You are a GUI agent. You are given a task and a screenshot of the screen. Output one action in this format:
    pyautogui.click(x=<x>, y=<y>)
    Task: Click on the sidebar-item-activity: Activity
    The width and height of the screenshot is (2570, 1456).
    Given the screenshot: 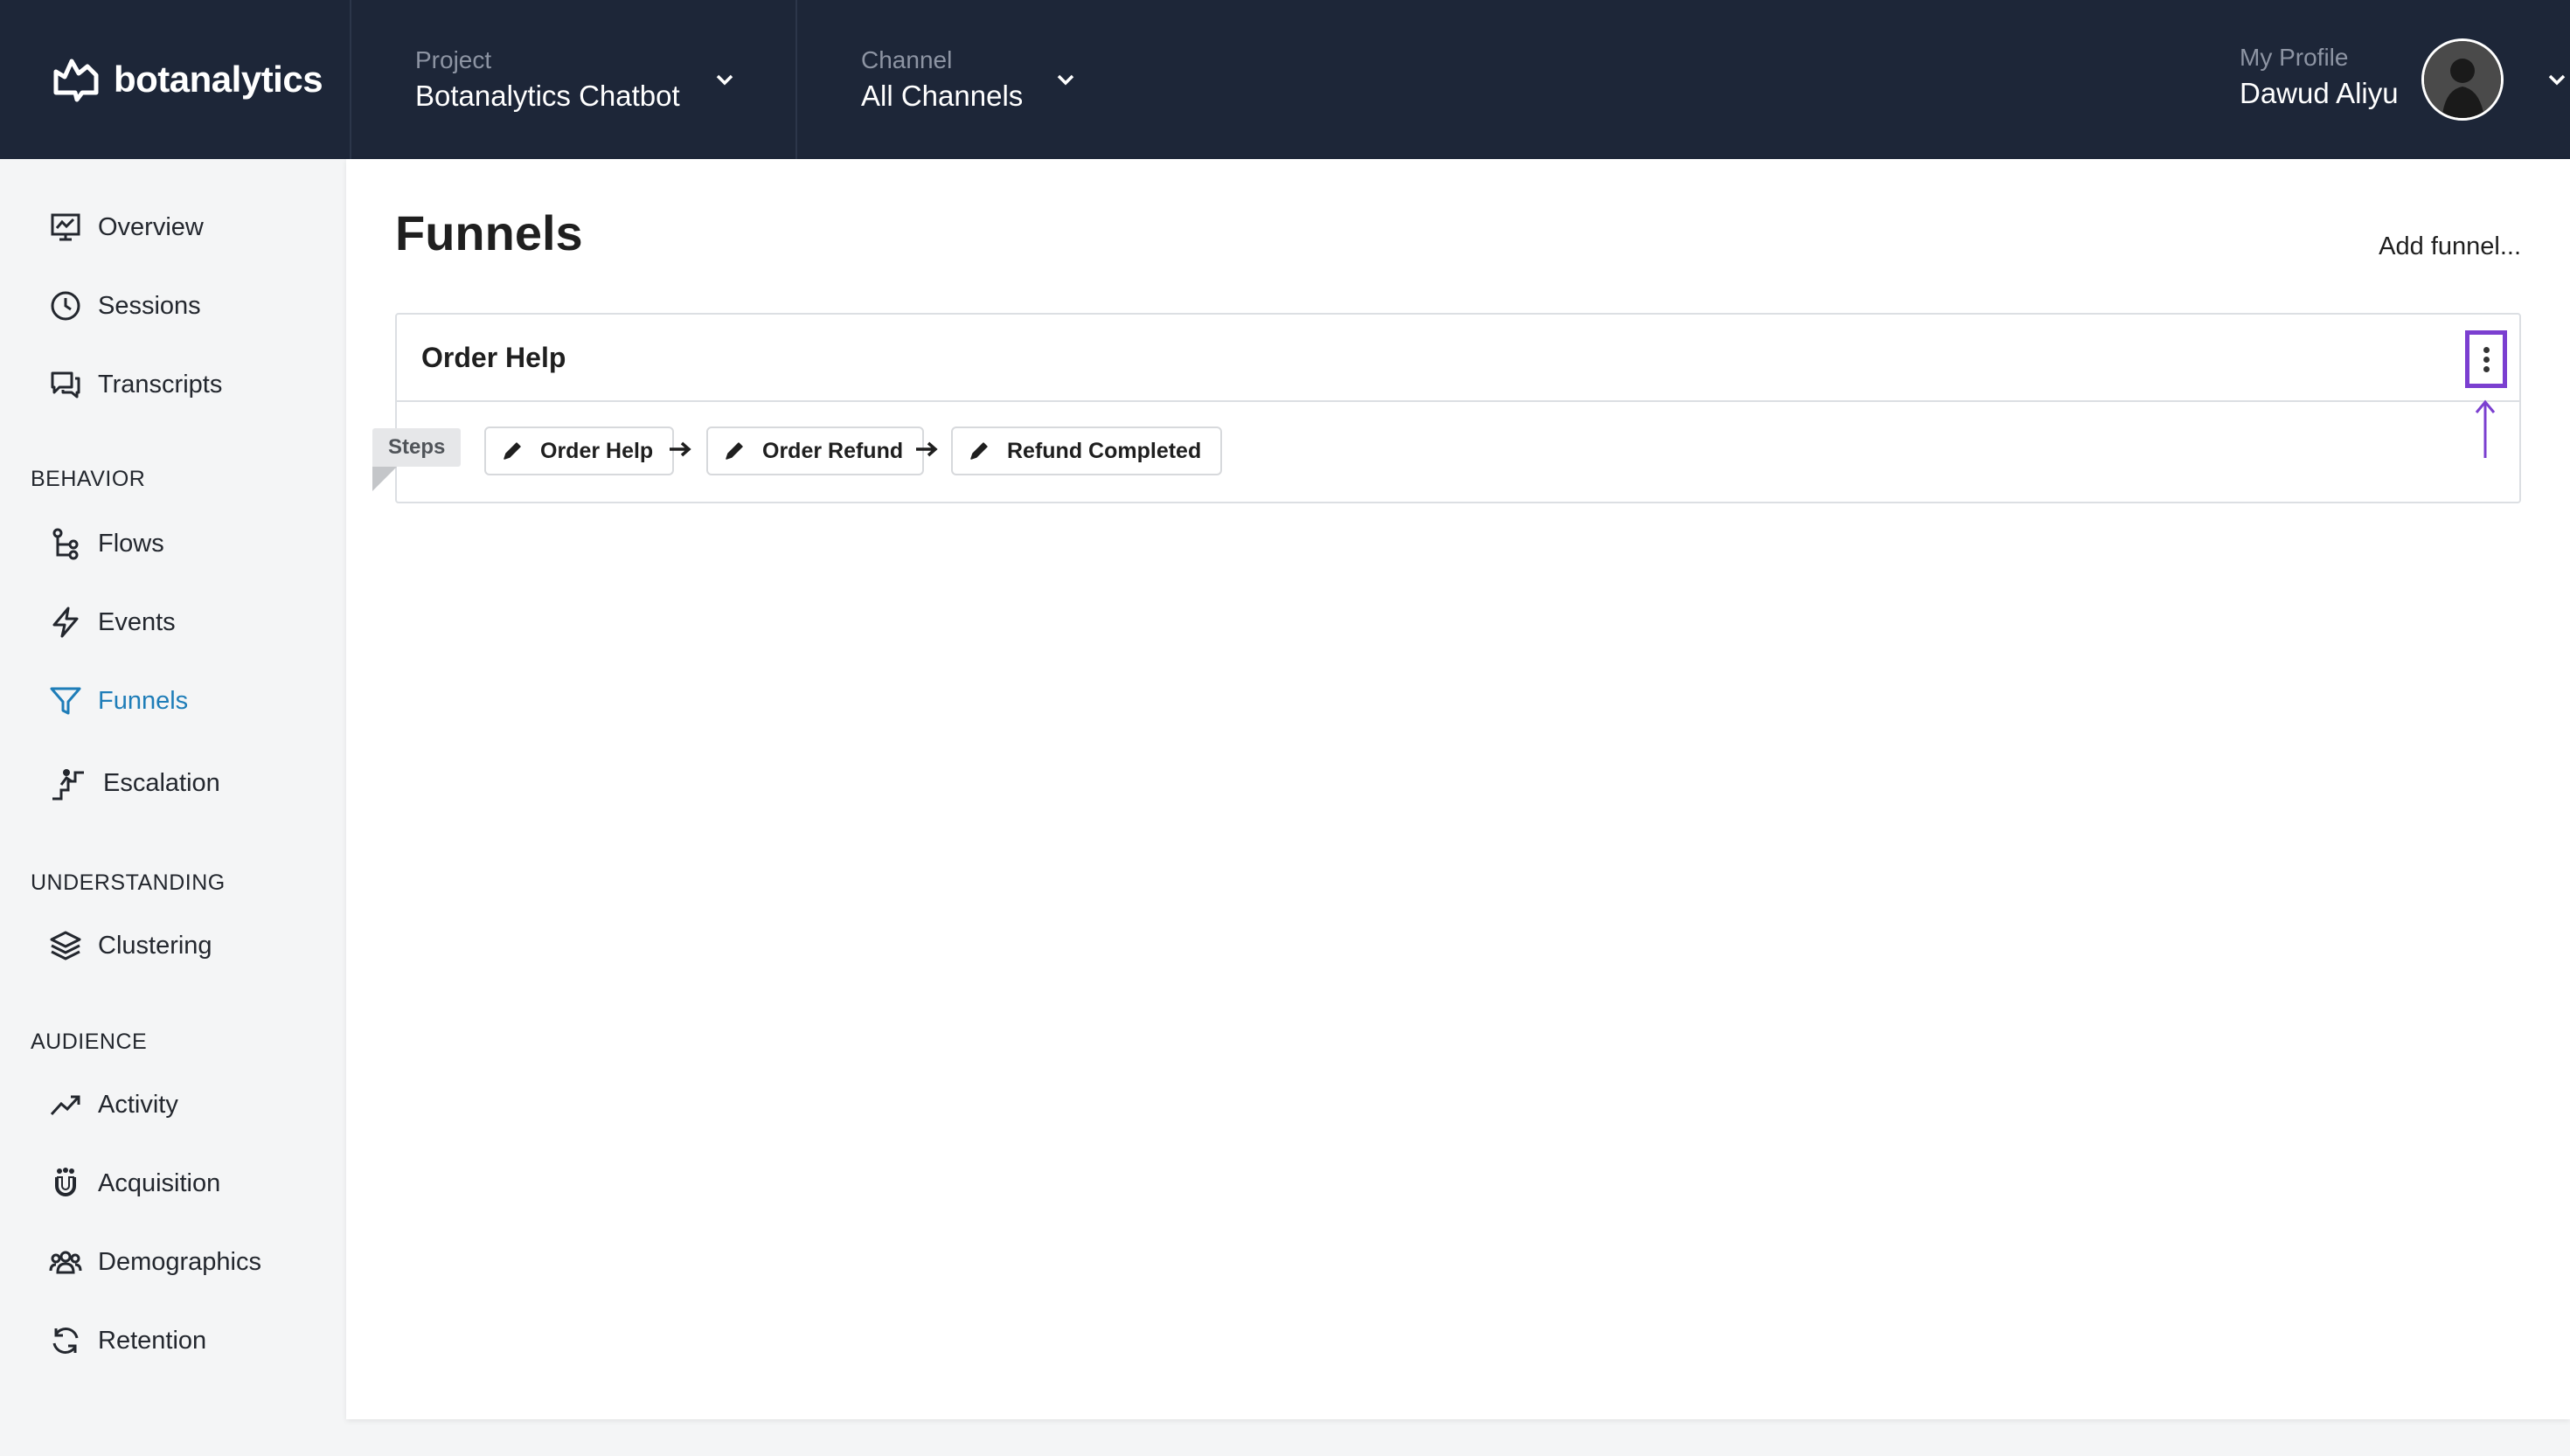 What is the action you would take?
    pyautogui.click(x=113, y=1104)
    